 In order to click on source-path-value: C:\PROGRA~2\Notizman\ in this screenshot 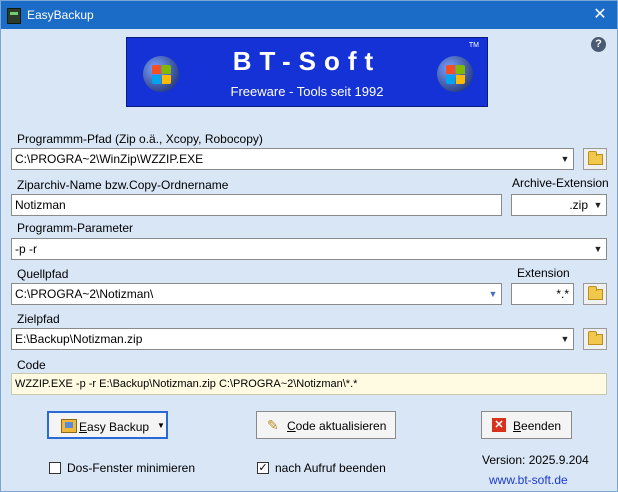, I will do `click(84, 294)`.